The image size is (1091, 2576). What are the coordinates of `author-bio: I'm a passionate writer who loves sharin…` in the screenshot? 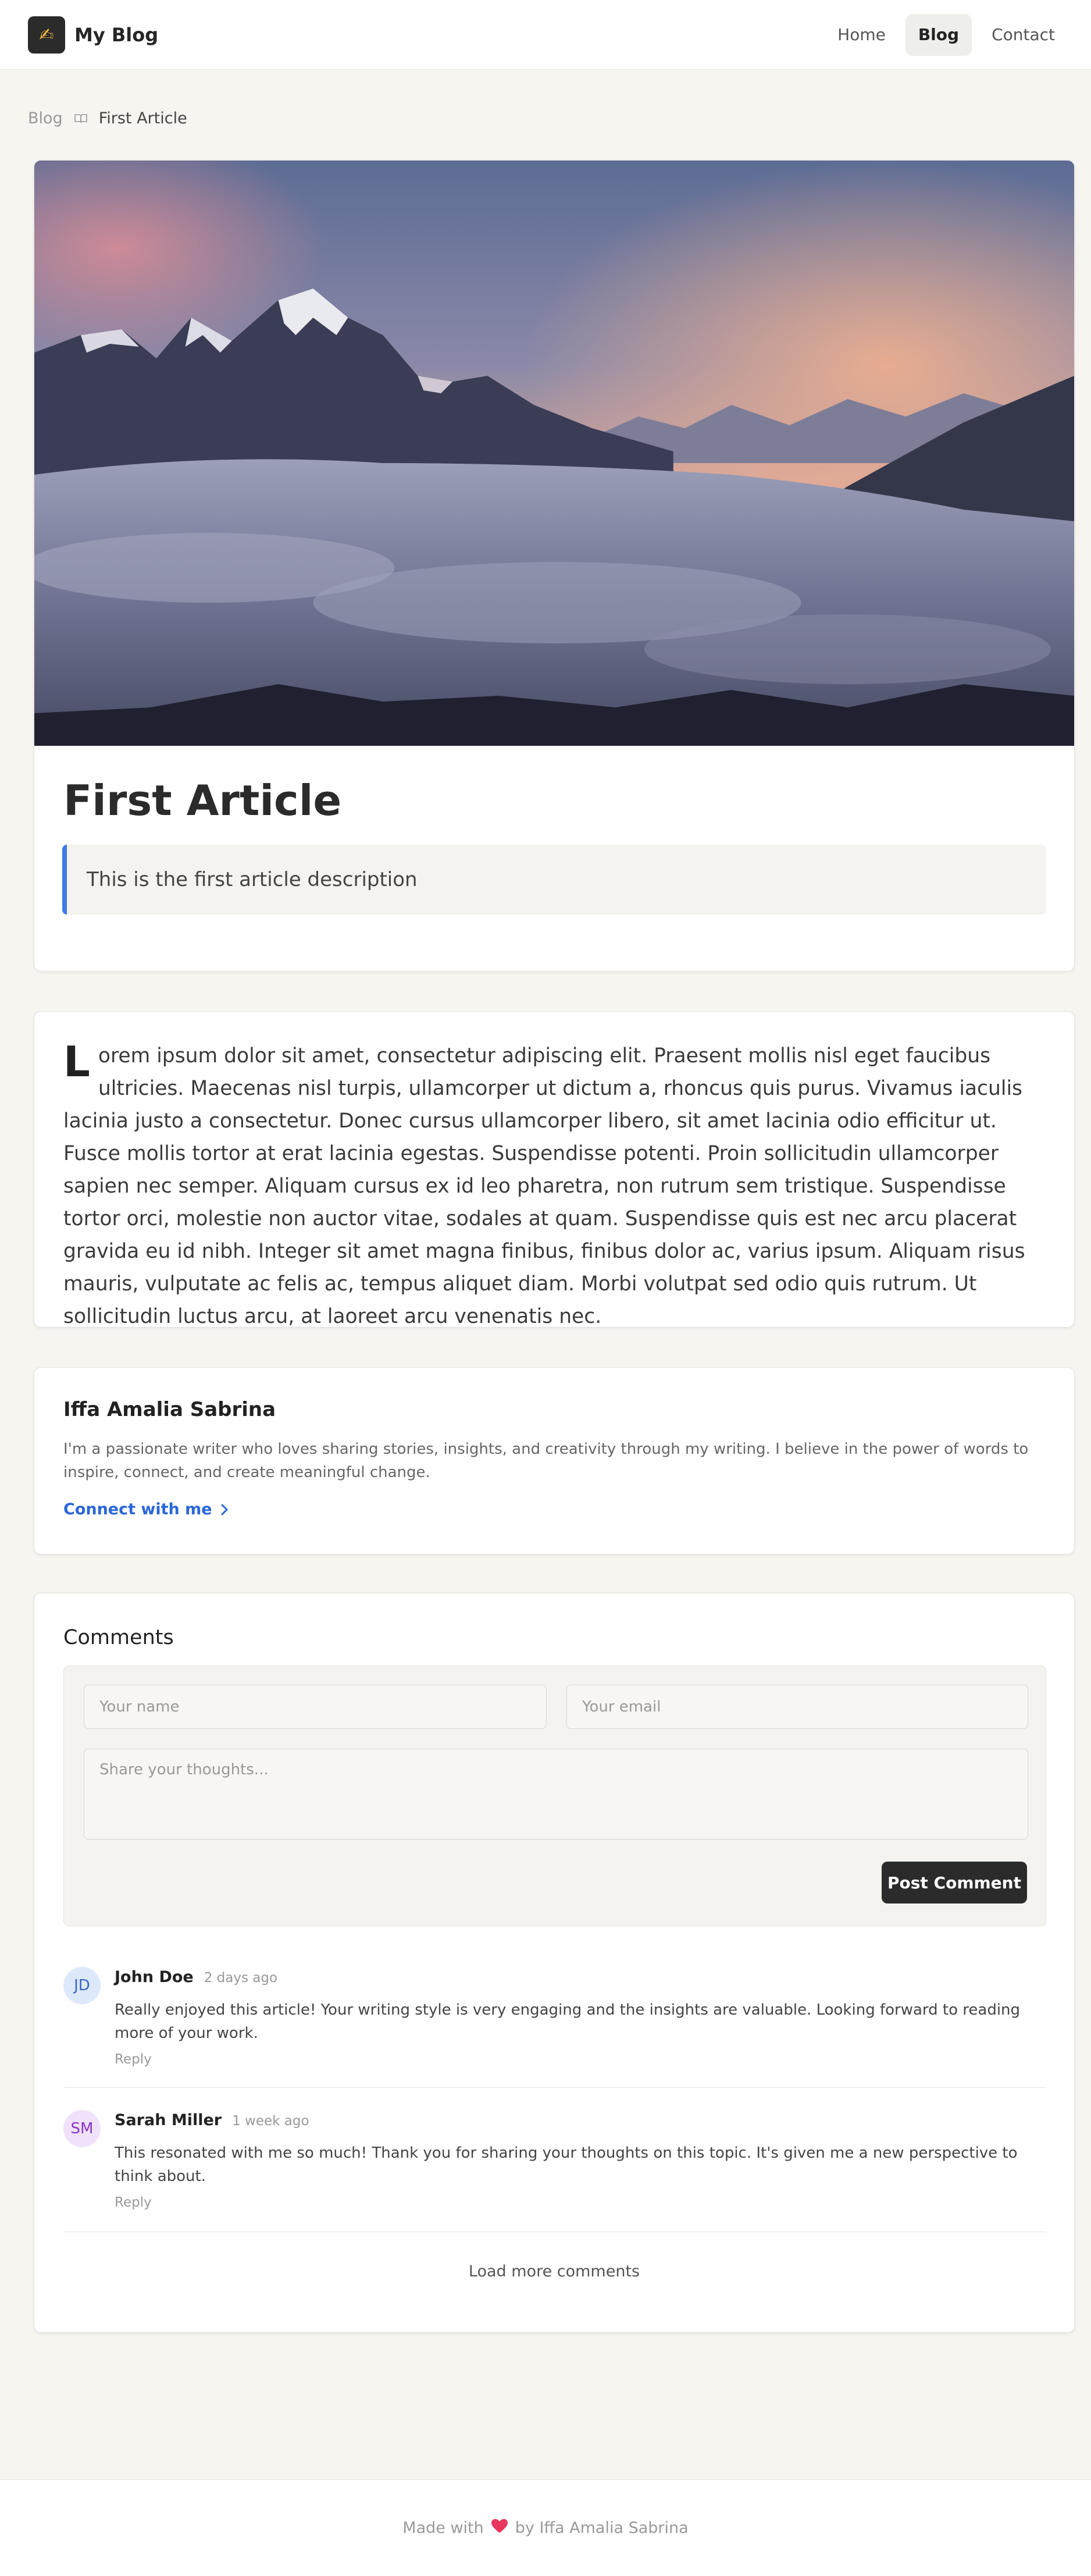 It's located at (546, 1461).